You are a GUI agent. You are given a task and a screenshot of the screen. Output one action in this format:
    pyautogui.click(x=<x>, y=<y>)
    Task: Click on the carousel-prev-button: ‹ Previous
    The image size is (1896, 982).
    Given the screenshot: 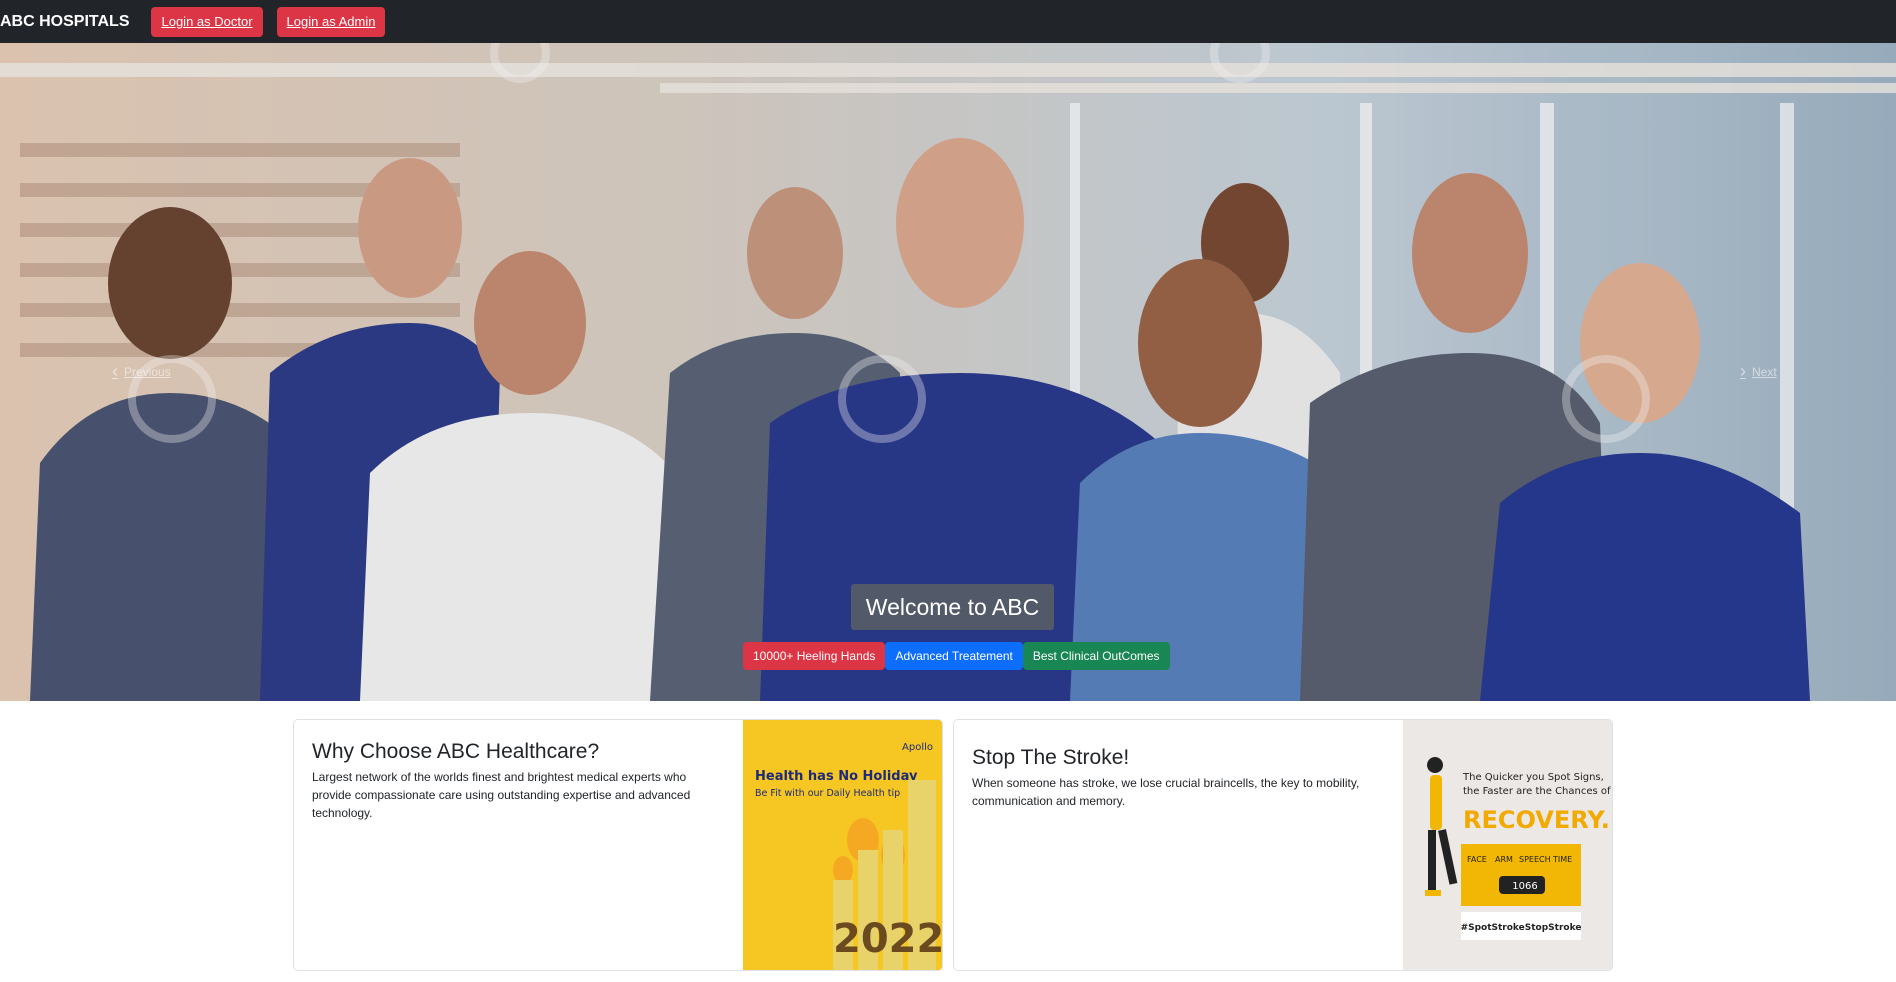 What is the action you would take?
    pyautogui.click(x=141, y=371)
    